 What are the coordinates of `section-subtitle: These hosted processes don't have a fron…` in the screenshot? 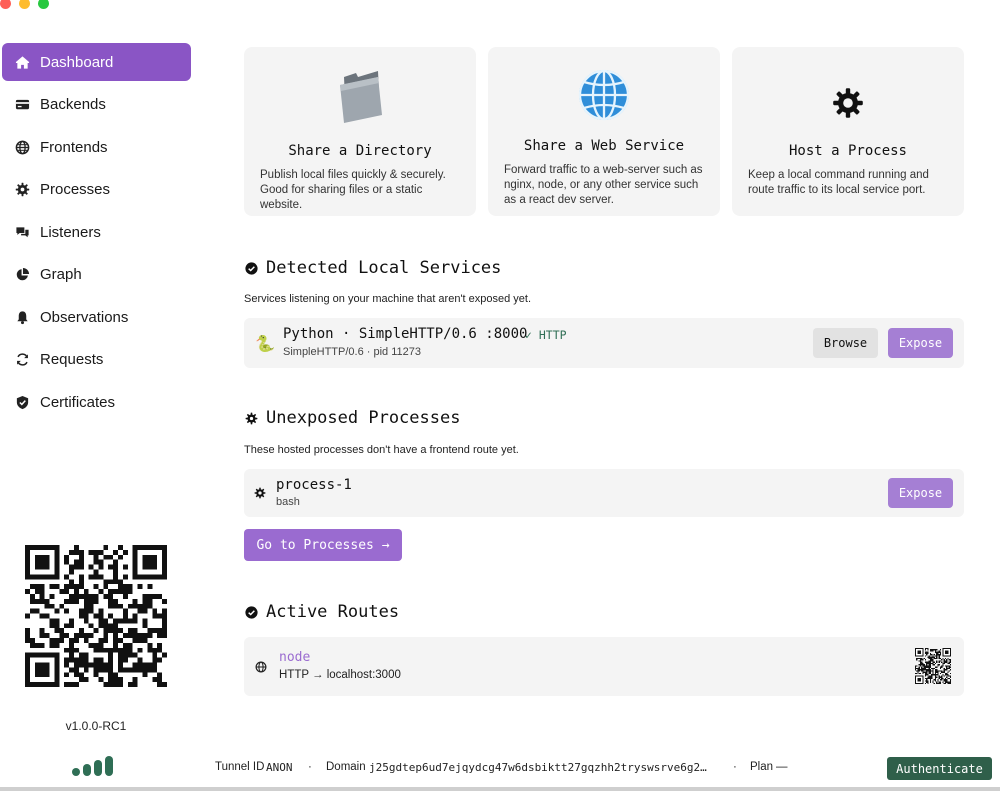 It's located at (381, 450).